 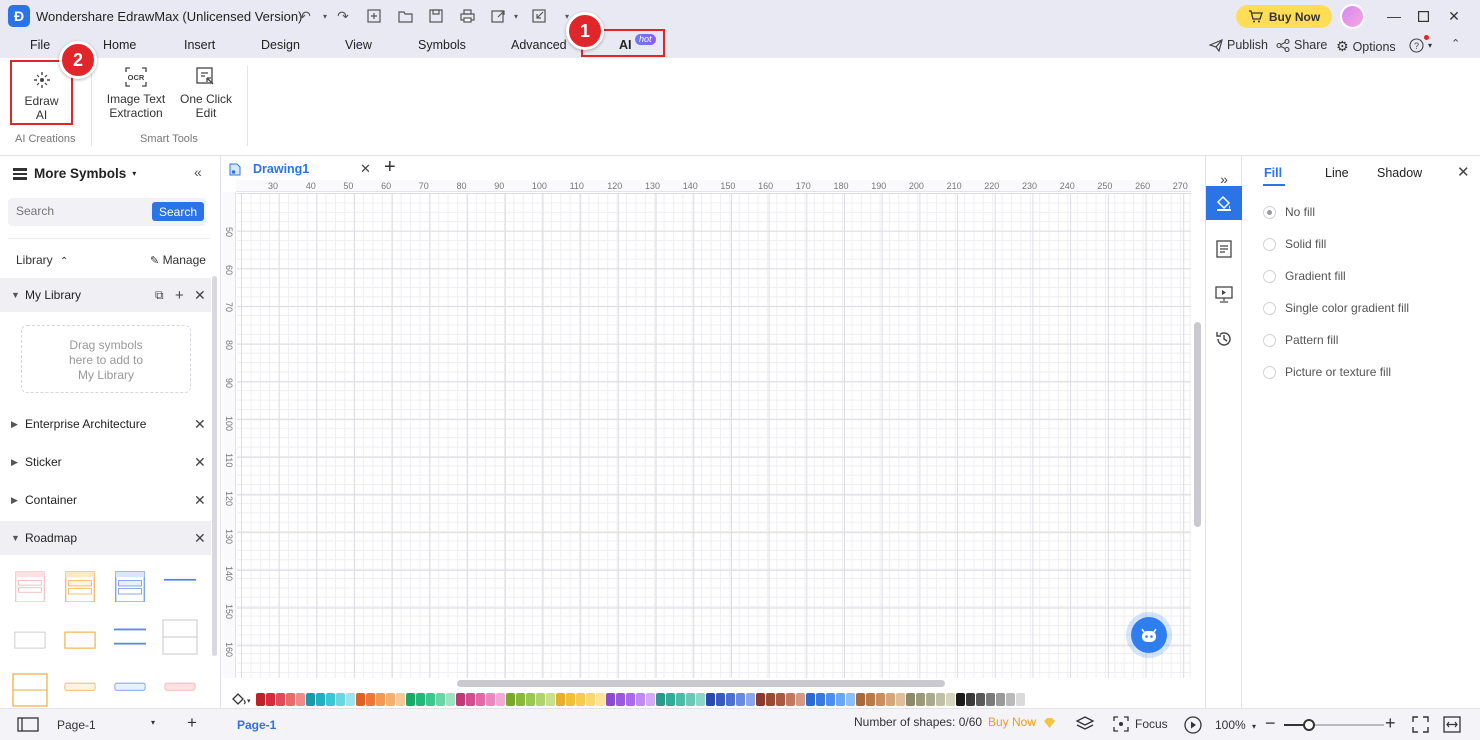 What do you see at coordinates (1085, 726) in the screenshot?
I see `layers-icon` at bounding box center [1085, 726].